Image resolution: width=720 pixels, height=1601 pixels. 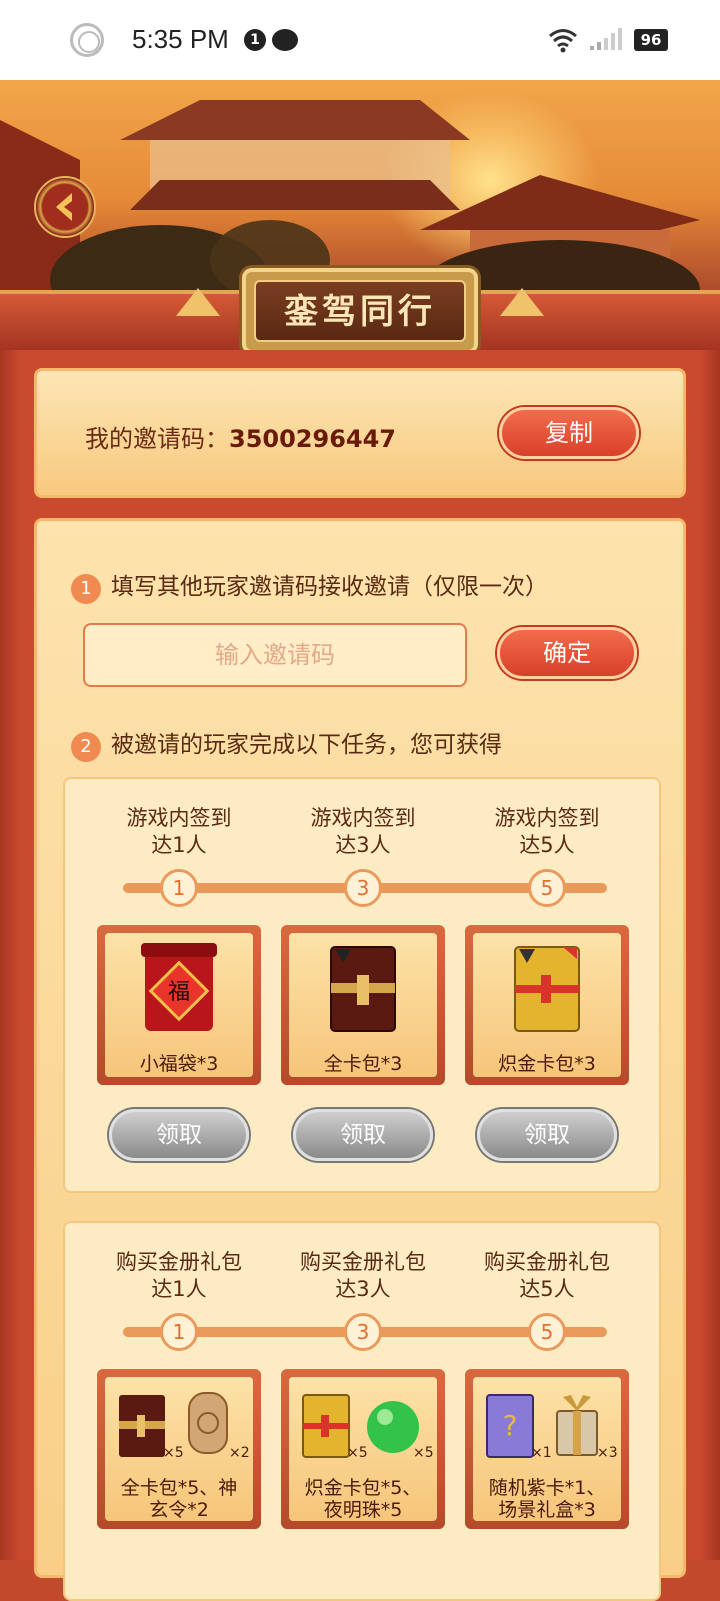 I want to click on notification-count-badge: 1, so click(x=255, y=40).